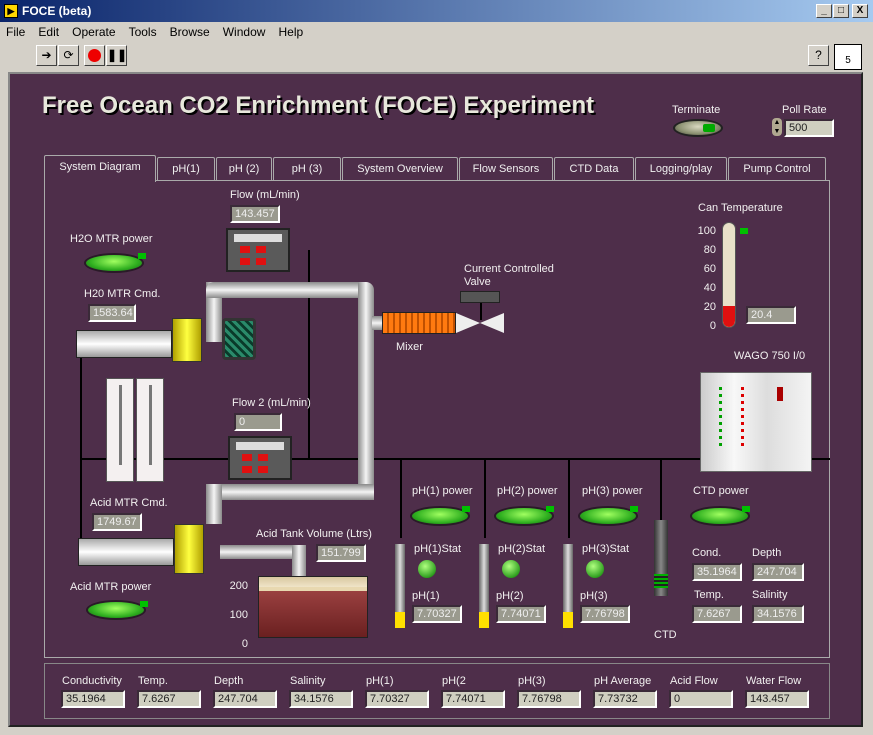  I want to click on ph3-power-label: pH(3) power, so click(612, 491).